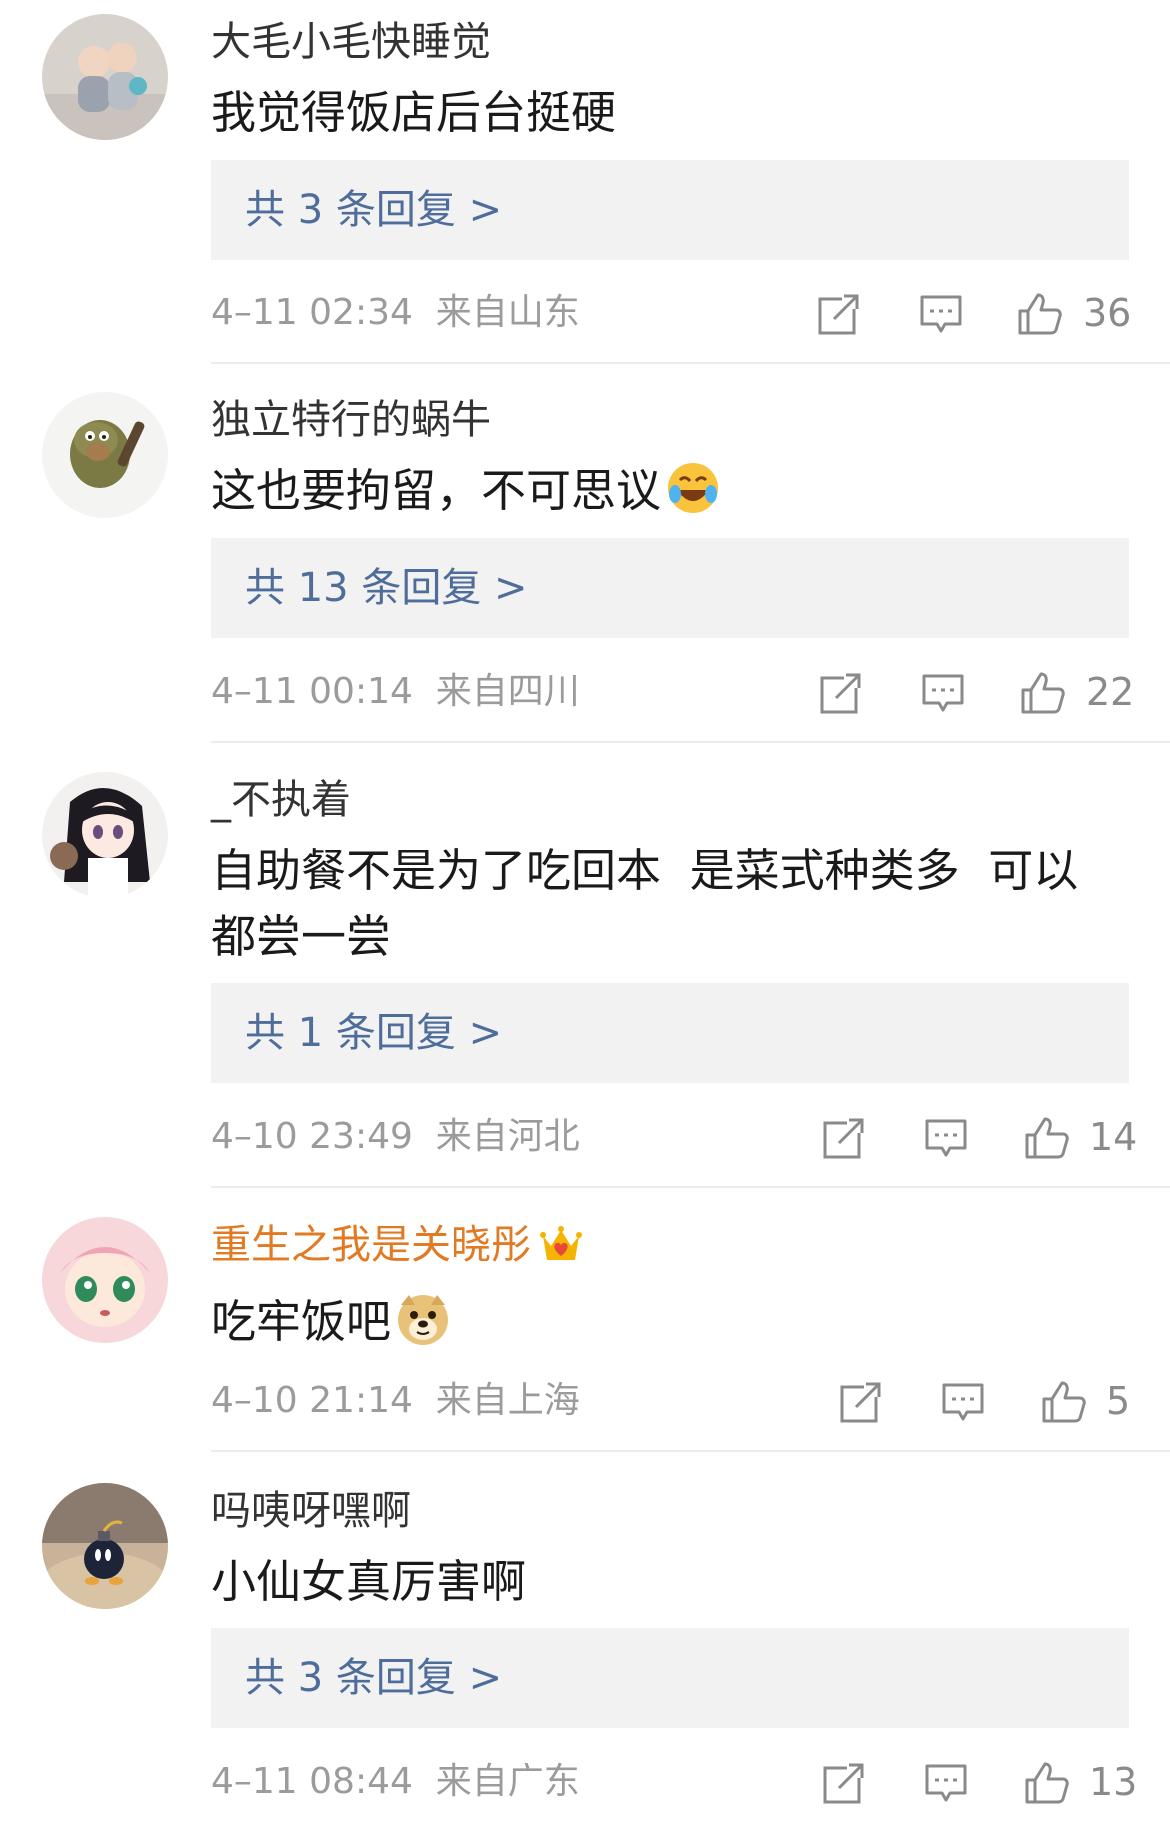  What do you see at coordinates (1107, 313) in the screenshot?
I see `like-count: 36` at bounding box center [1107, 313].